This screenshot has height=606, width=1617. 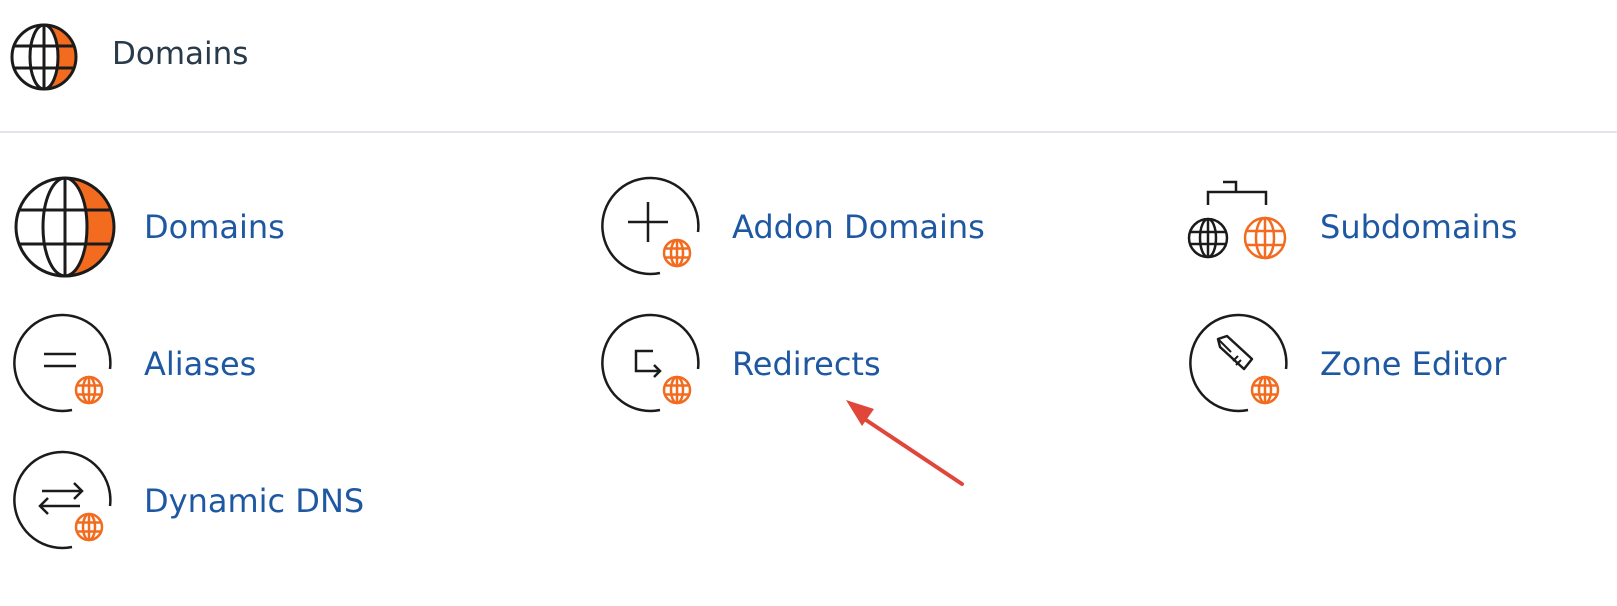 I want to click on redirect-arrow-icon, so click(x=653, y=364).